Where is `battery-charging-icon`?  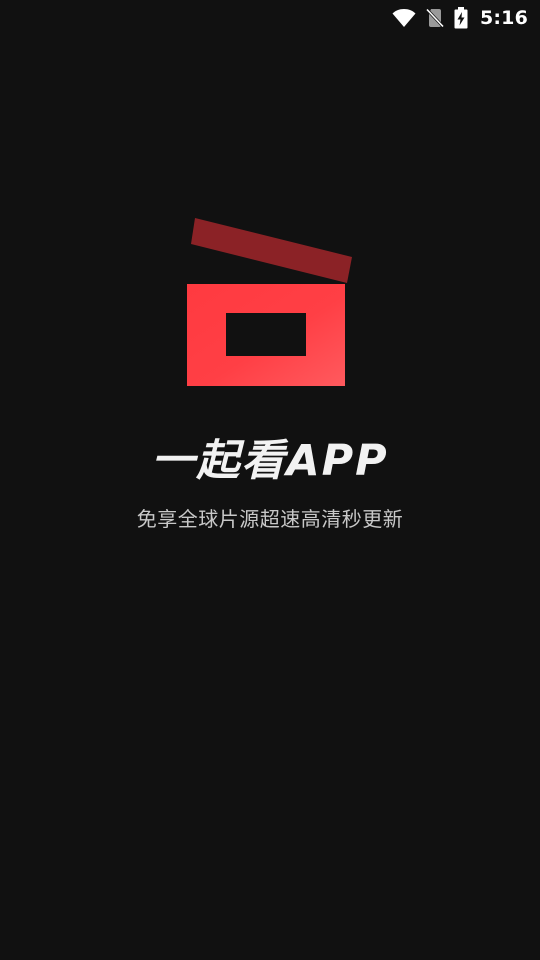
battery-charging-icon is located at coordinates (461, 18).